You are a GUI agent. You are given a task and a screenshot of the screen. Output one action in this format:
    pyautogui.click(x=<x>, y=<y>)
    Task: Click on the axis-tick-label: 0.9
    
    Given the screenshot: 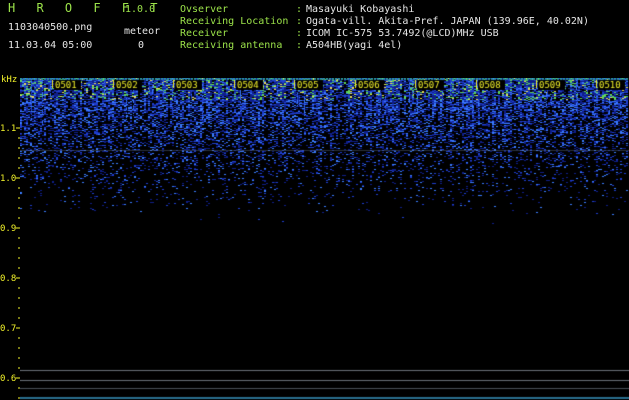 What is the action you would take?
    pyautogui.click(x=8, y=229)
    